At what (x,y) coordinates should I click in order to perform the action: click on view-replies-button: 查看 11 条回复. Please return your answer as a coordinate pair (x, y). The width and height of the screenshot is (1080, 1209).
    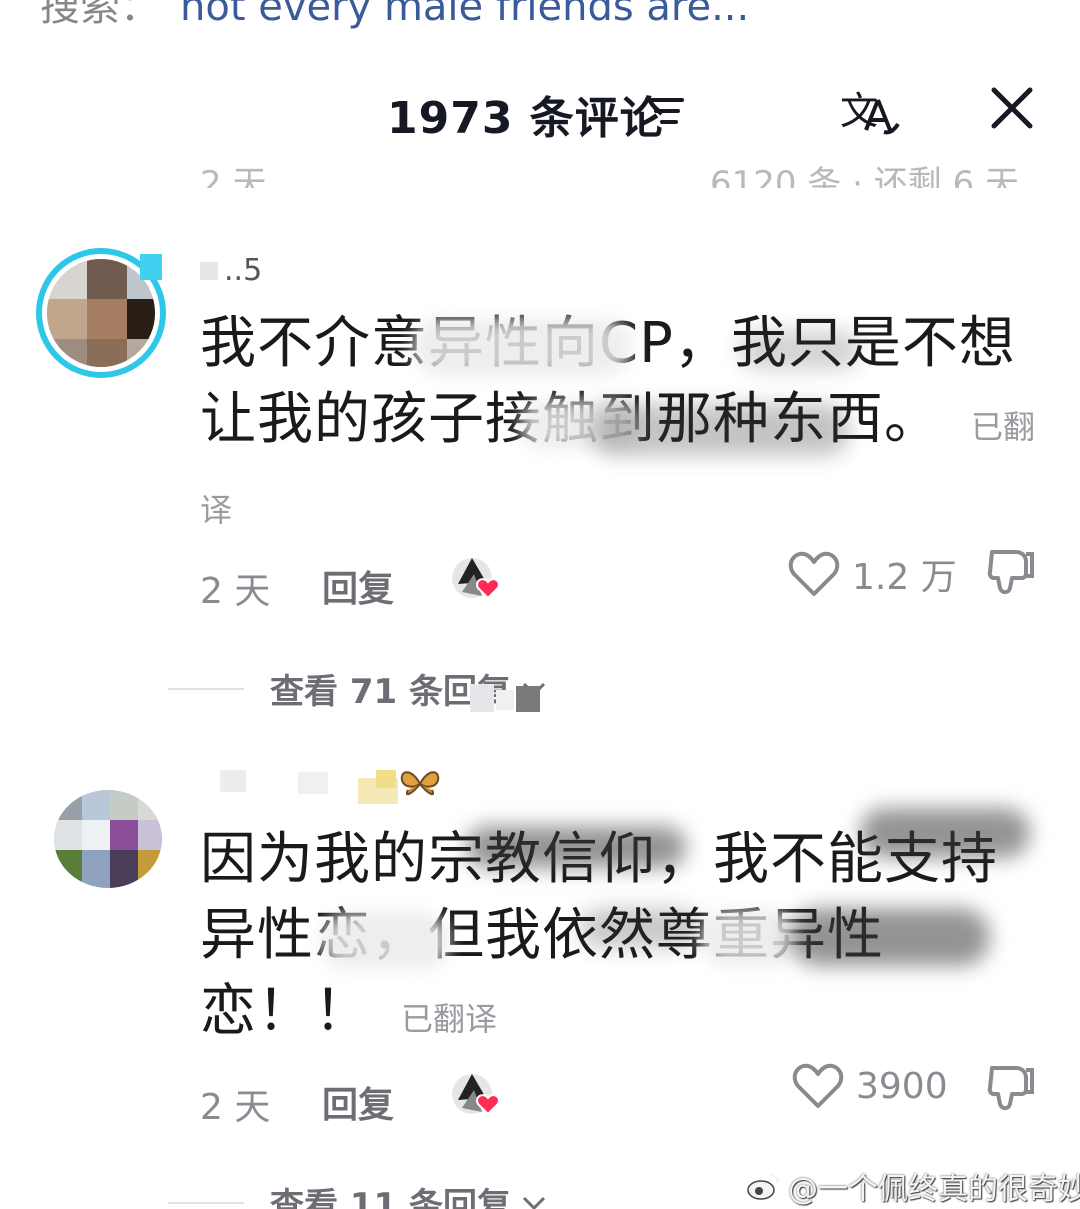
    Looking at the image, I should click on (357, 1193).